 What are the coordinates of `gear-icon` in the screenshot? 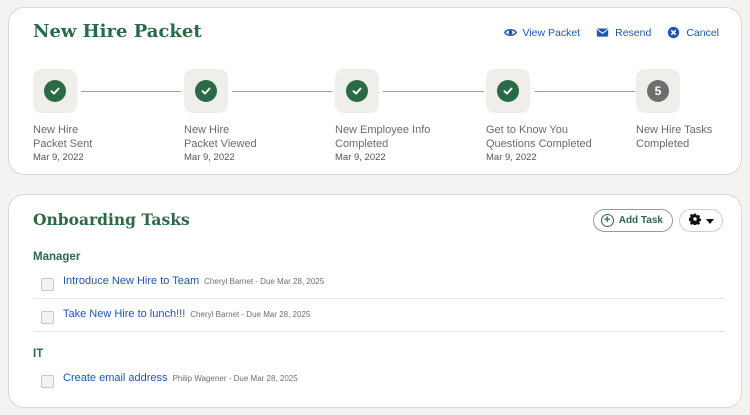 It's located at (694, 221).